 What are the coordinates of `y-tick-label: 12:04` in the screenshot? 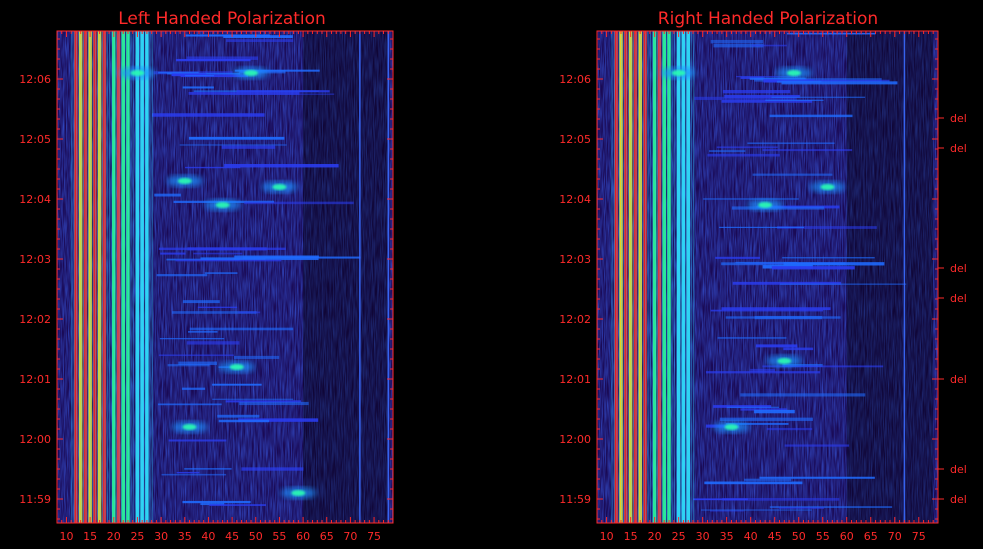 It's located at (575, 199).